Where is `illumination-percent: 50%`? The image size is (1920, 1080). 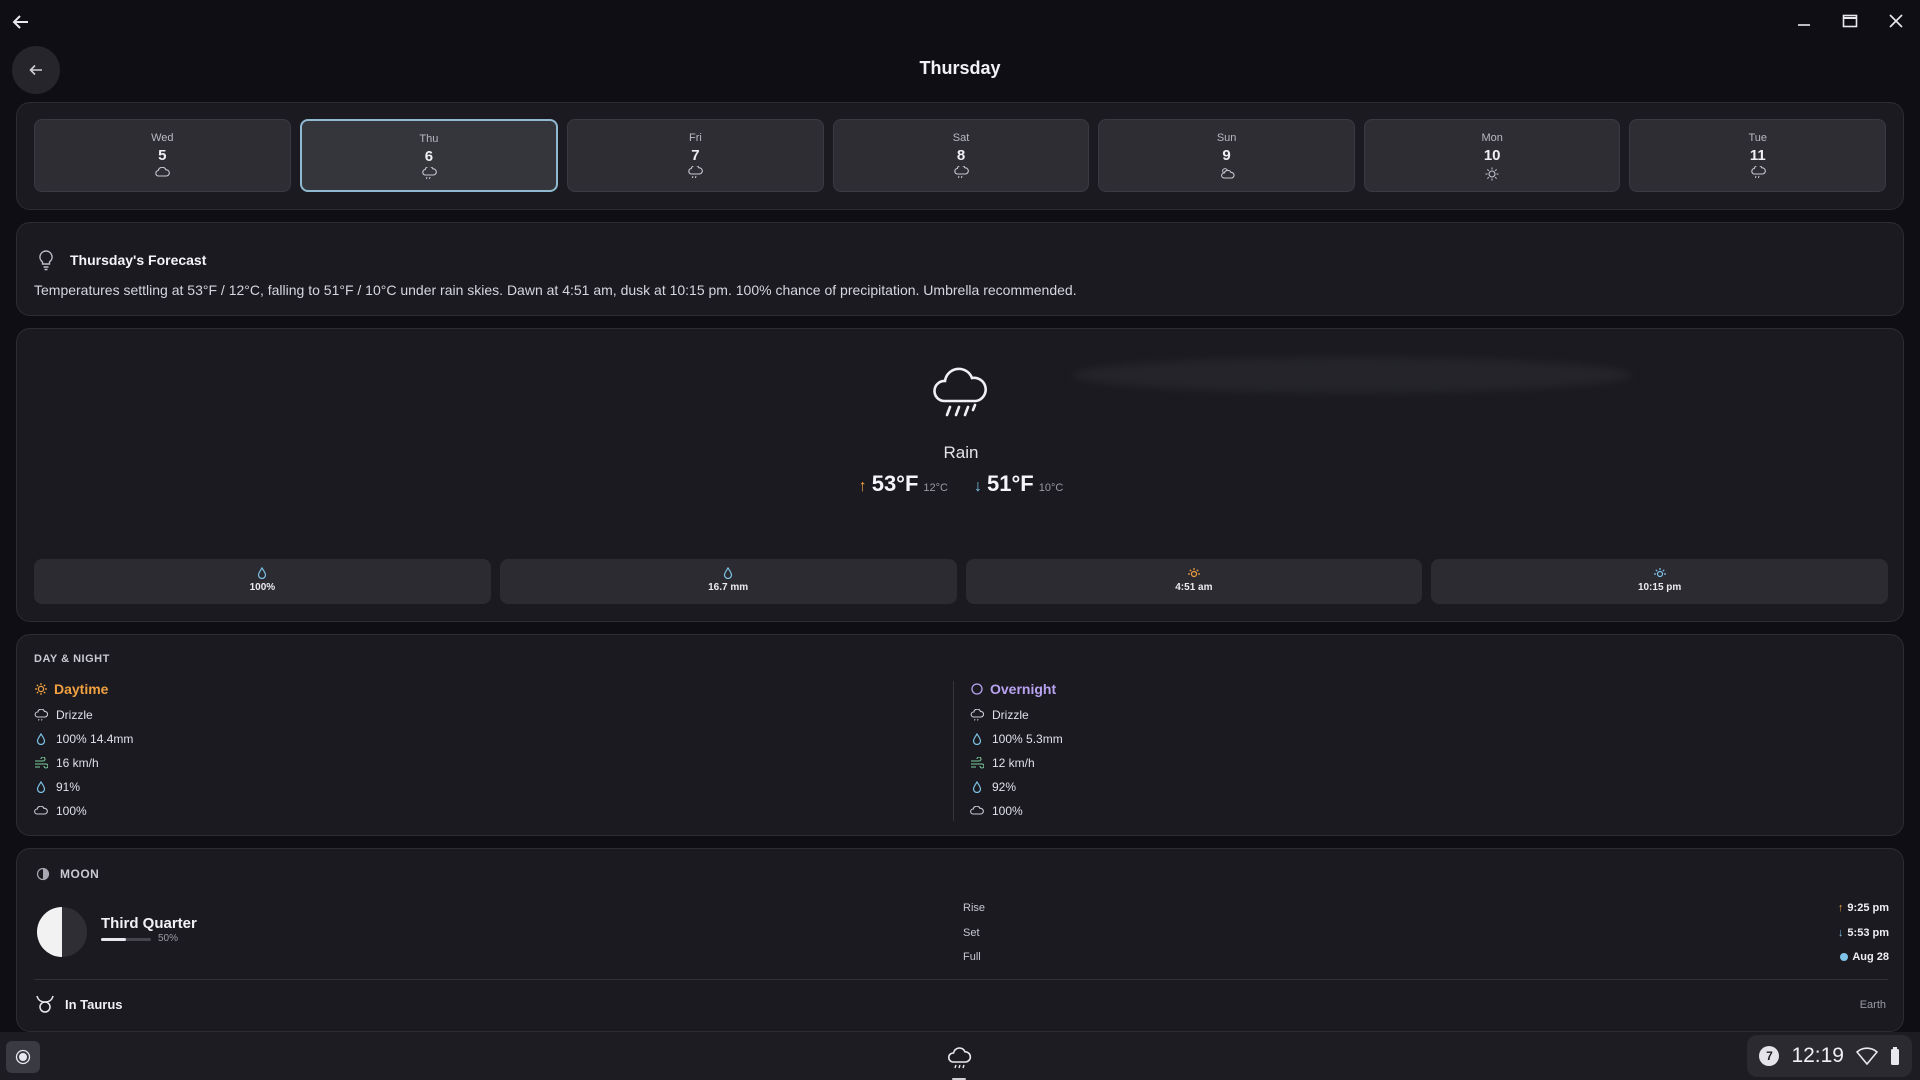 illumination-percent: 50% is located at coordinates (168, 938).